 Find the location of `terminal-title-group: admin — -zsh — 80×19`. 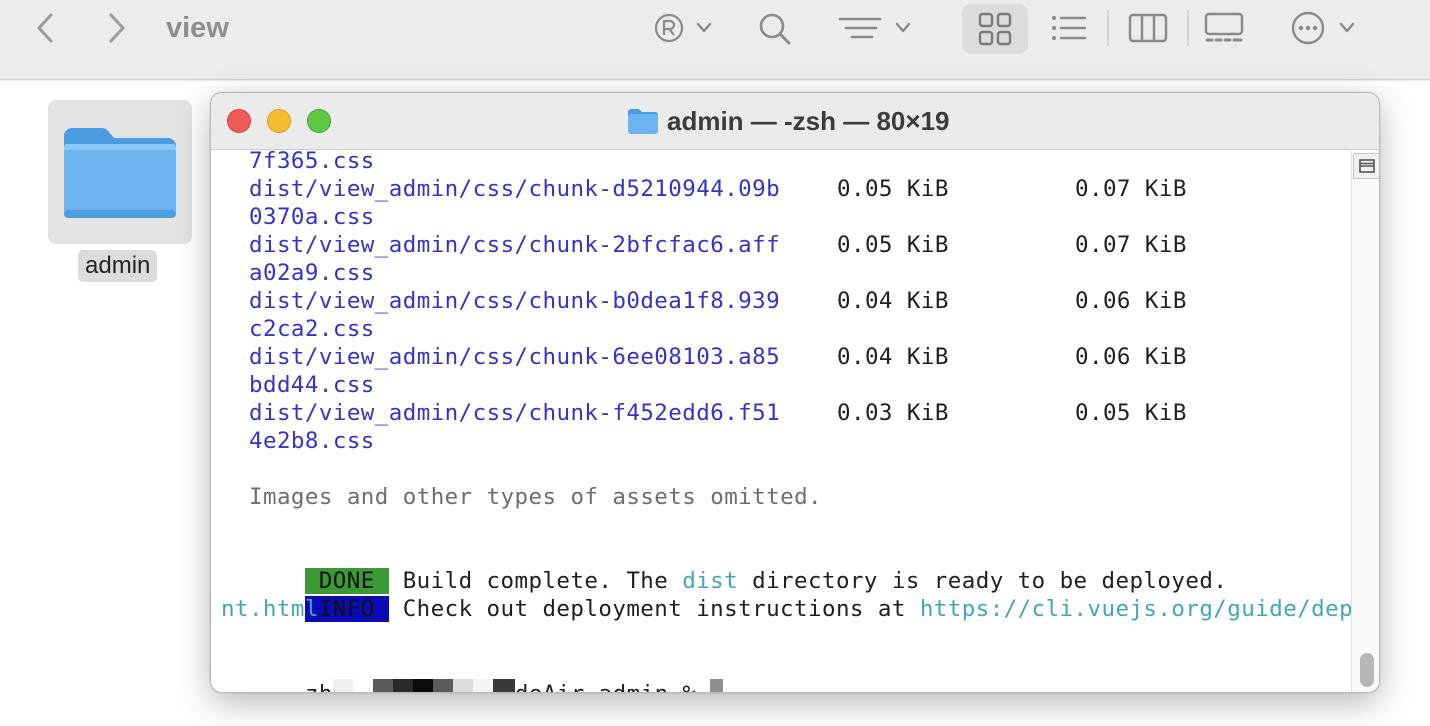

terminal-title-group: admin — -zsh — 80×19 is located at coordinates (788, 121).